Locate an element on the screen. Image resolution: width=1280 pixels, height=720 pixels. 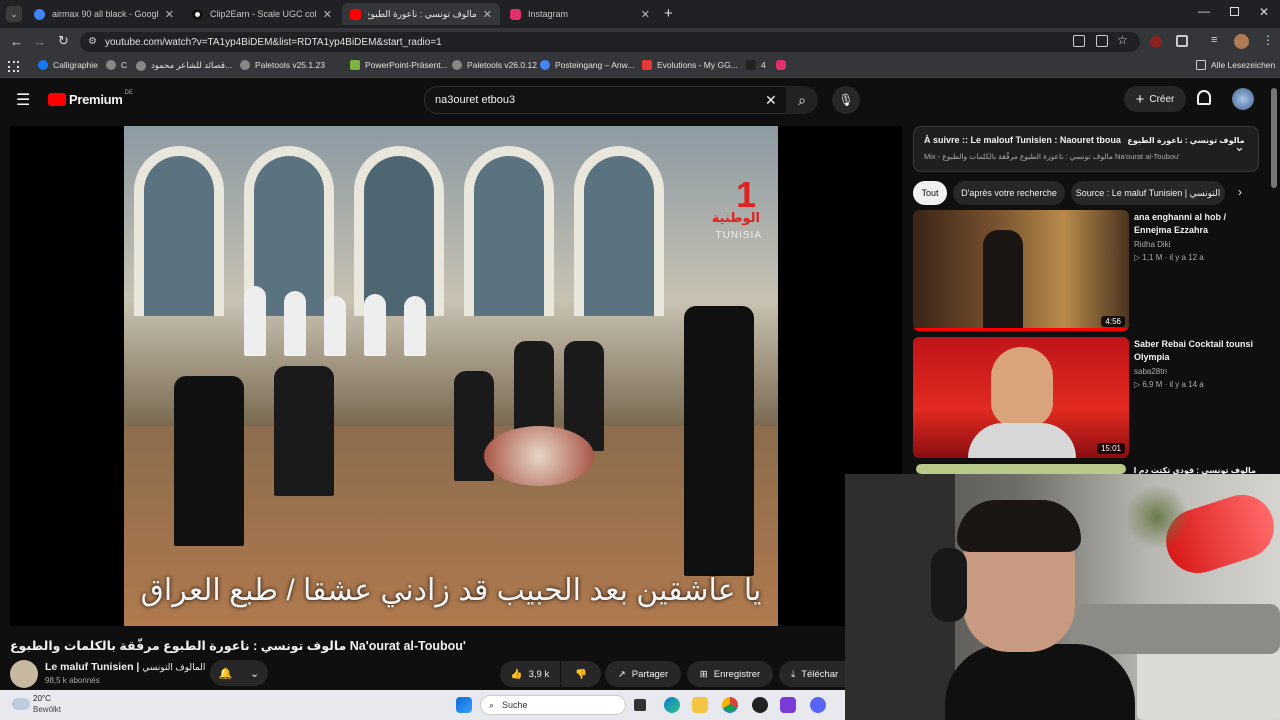
clear-search-icon: ✕ is located at coordinates (771, 100).